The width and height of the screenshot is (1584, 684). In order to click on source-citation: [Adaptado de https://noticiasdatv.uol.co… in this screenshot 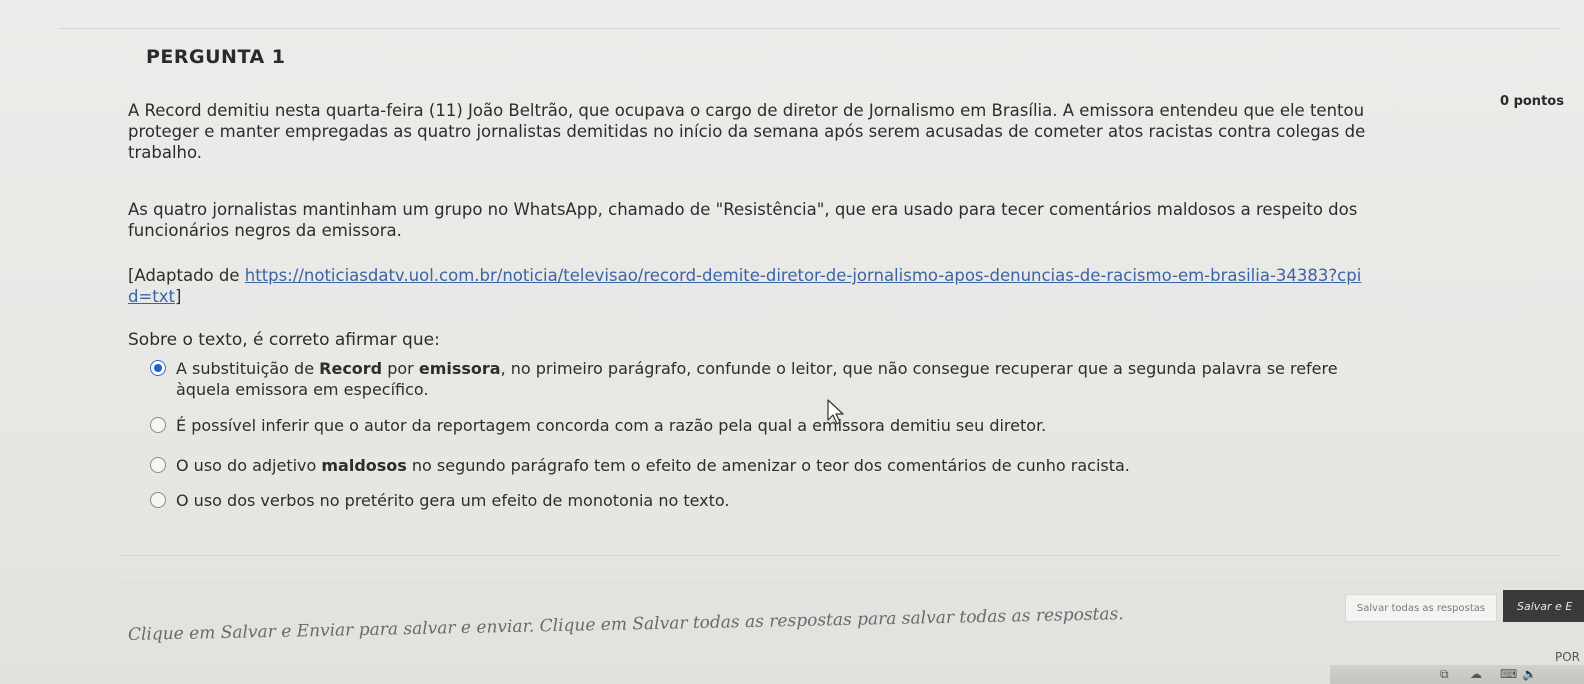, I will do `click(748, 286)`.